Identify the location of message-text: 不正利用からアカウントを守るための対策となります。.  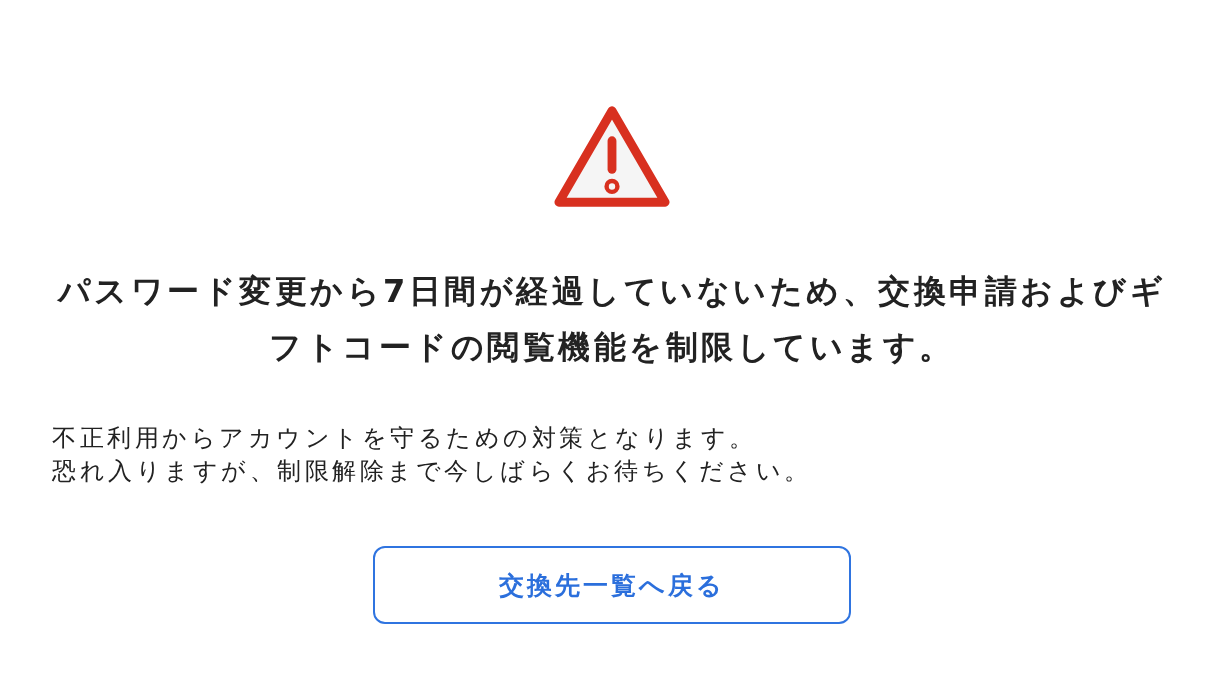
(404, 438).